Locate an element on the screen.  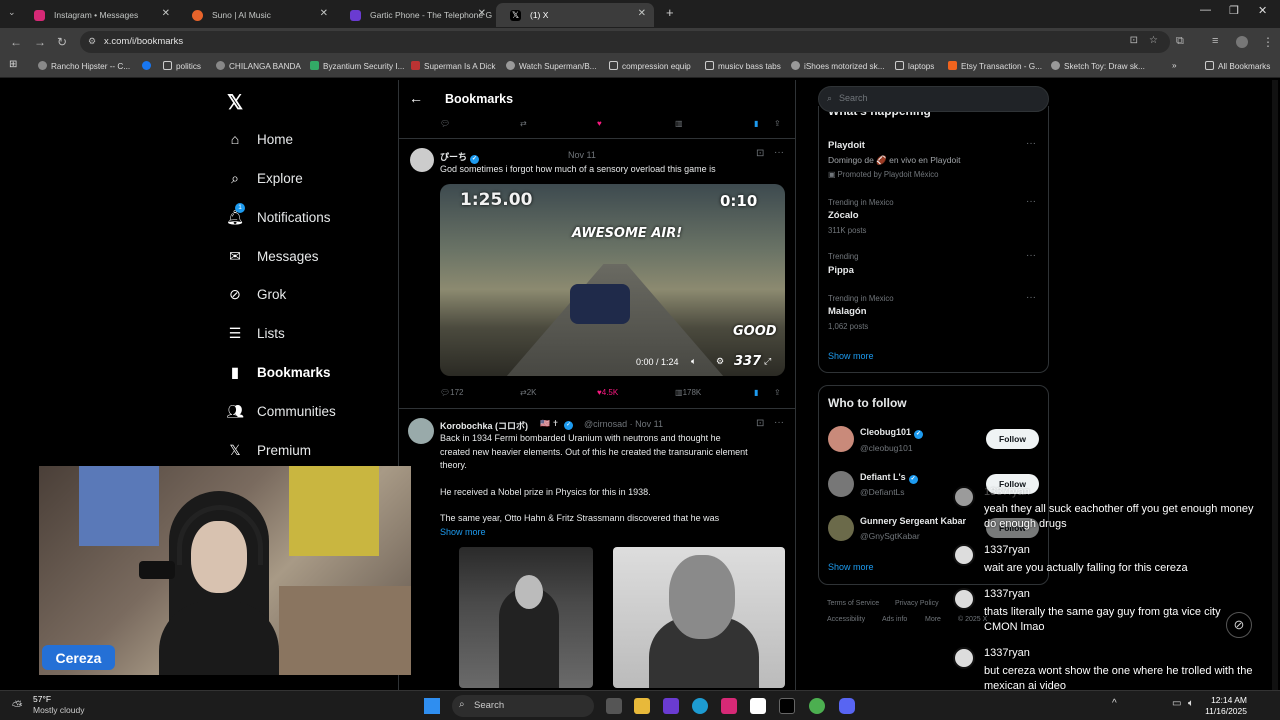
task-view-icon is located at coordinates (614, 706).